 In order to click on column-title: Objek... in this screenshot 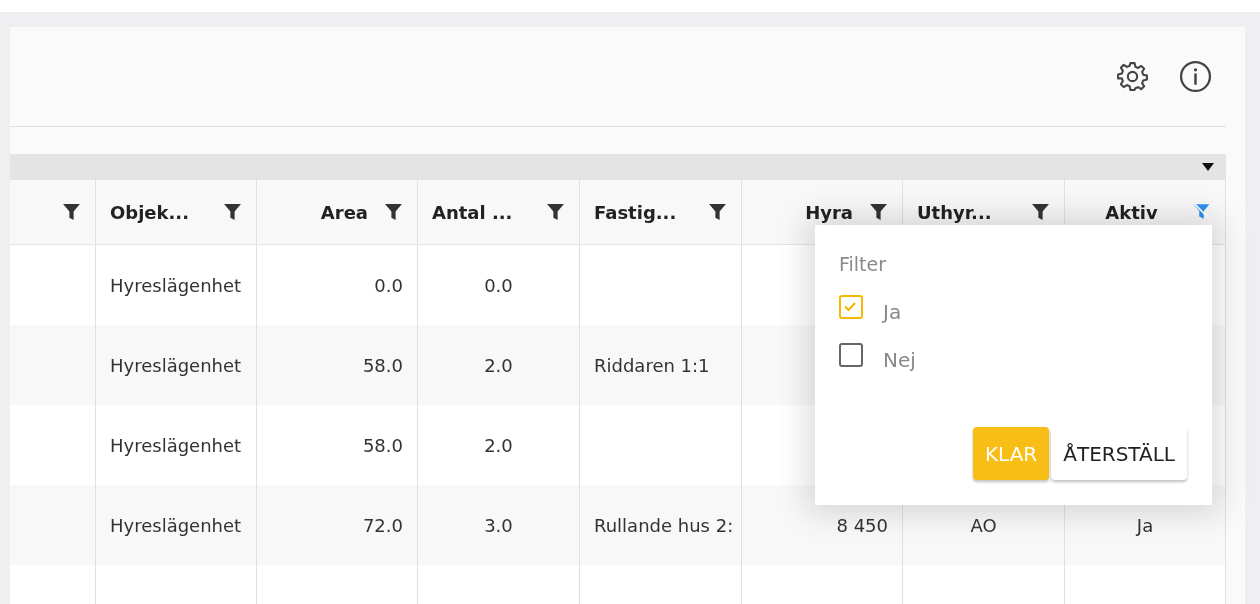, I will do `click(162, 212)`.